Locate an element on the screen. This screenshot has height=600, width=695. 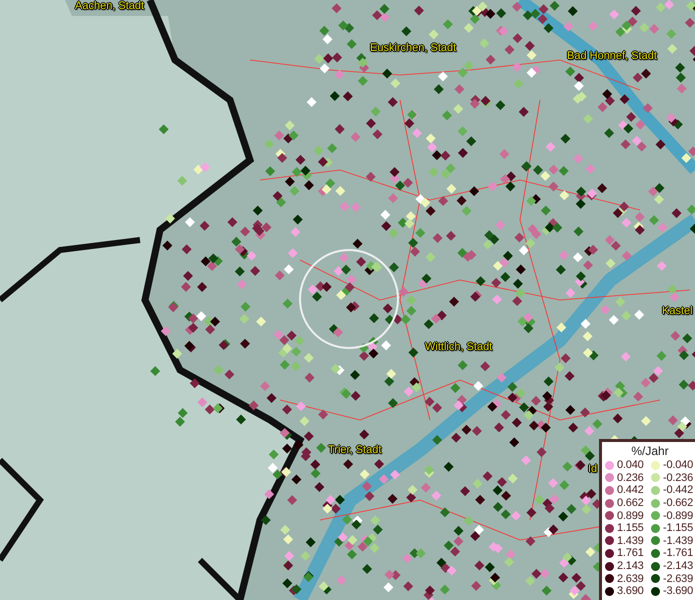
place-label: Id is located at coordinates (593, 469).